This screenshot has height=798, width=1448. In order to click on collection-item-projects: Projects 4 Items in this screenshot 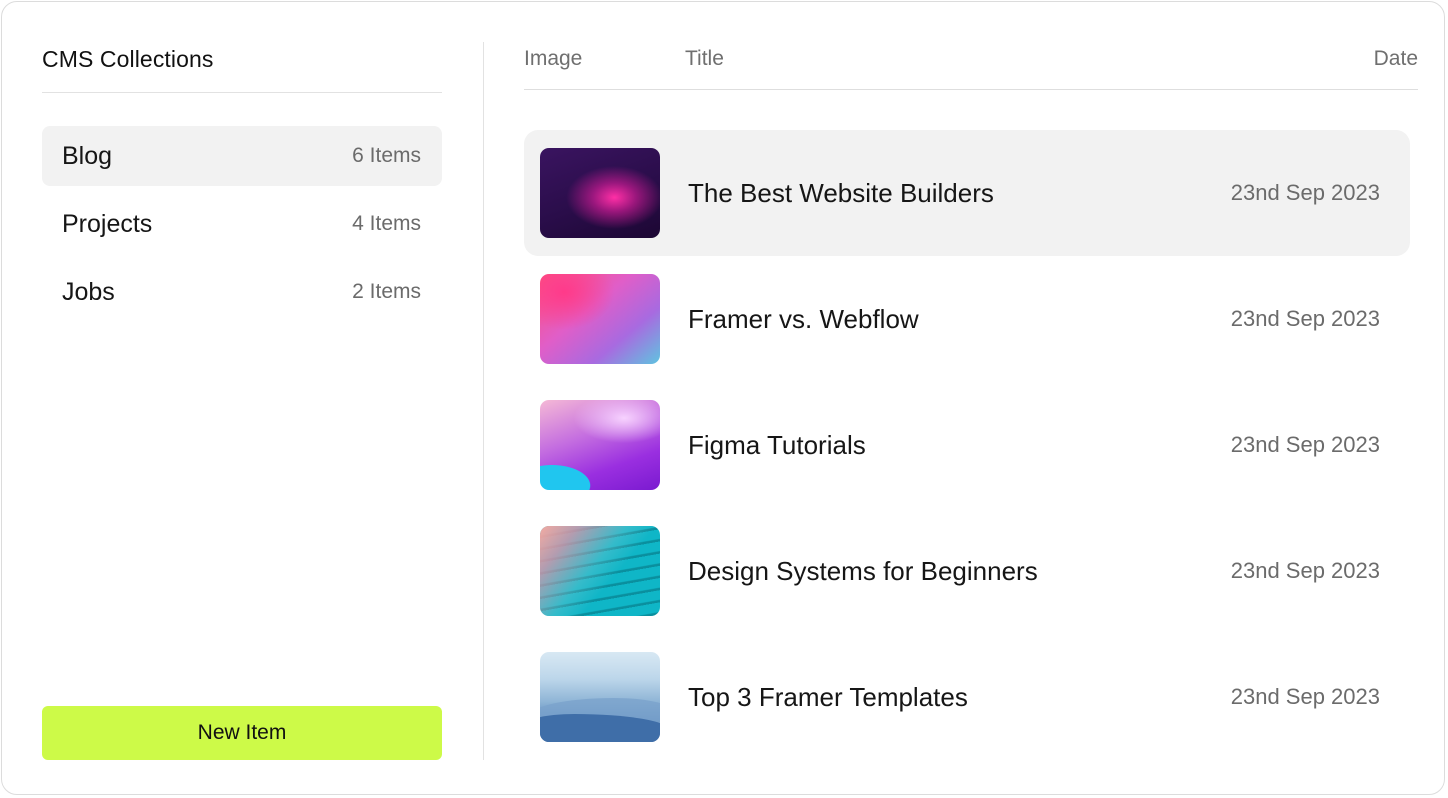, I will do `click(242, 224)`.